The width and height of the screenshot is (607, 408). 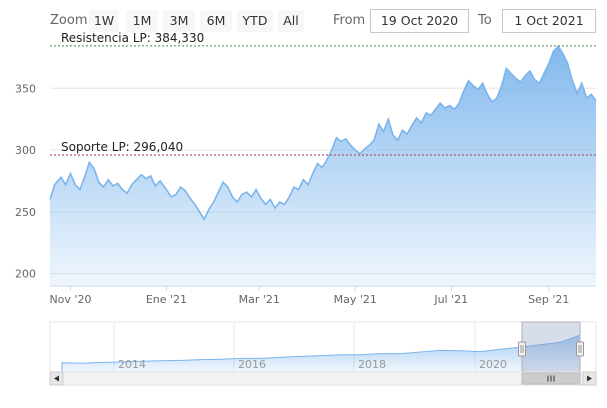 What do you see at coordinates (450, 299) in the screenshot?
I see `x-tick-label: Jul '21` at bounding box center [450, 299].